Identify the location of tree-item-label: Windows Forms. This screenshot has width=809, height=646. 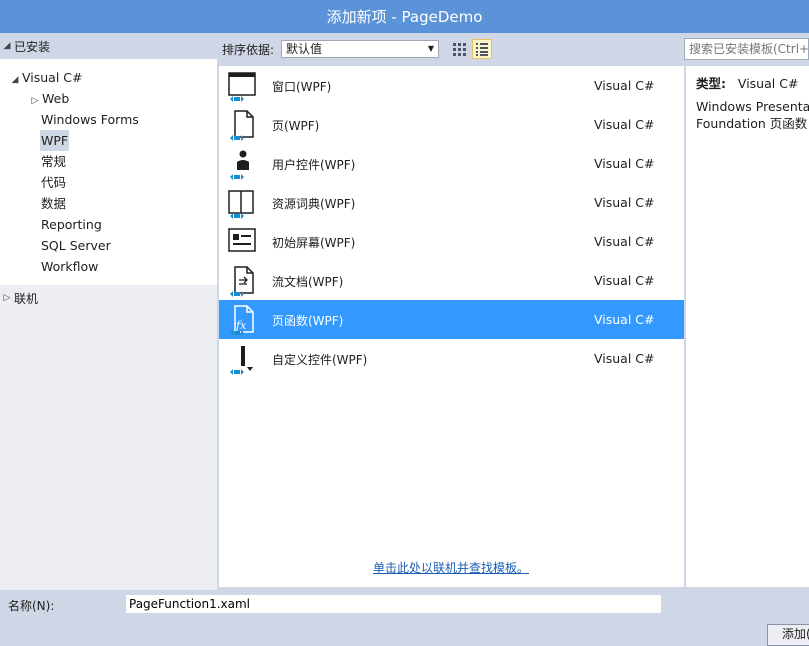
(90, 119).